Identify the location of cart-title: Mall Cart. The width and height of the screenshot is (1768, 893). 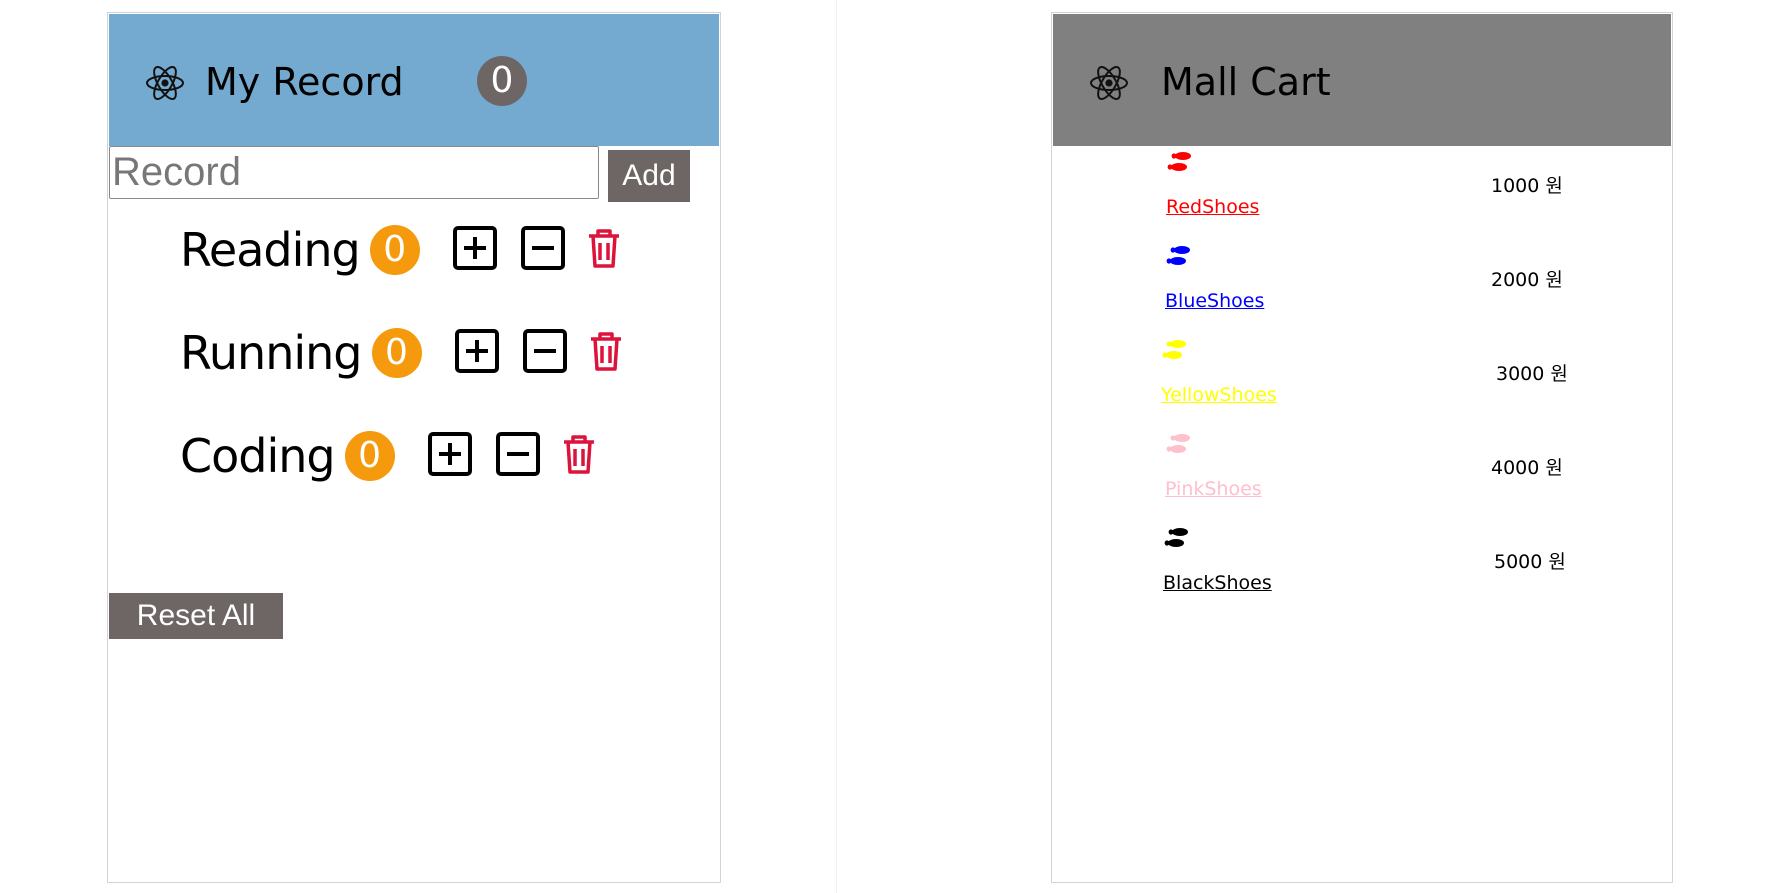
(1246, 82).